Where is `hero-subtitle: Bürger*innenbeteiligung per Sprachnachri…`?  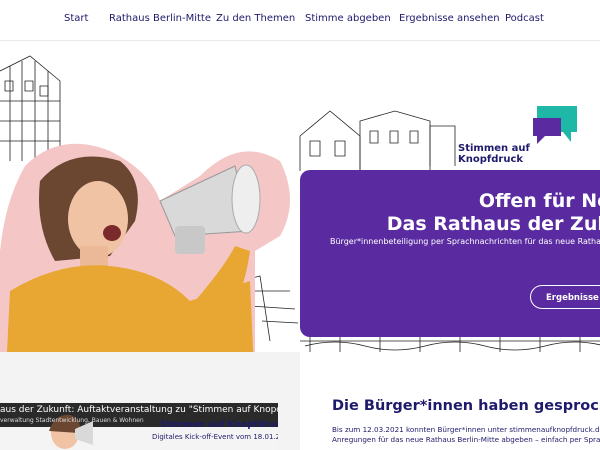
hero-subtitle: Bürger*innenbeteiligung per Sprachnachri… is located at coordinates (465, 241).